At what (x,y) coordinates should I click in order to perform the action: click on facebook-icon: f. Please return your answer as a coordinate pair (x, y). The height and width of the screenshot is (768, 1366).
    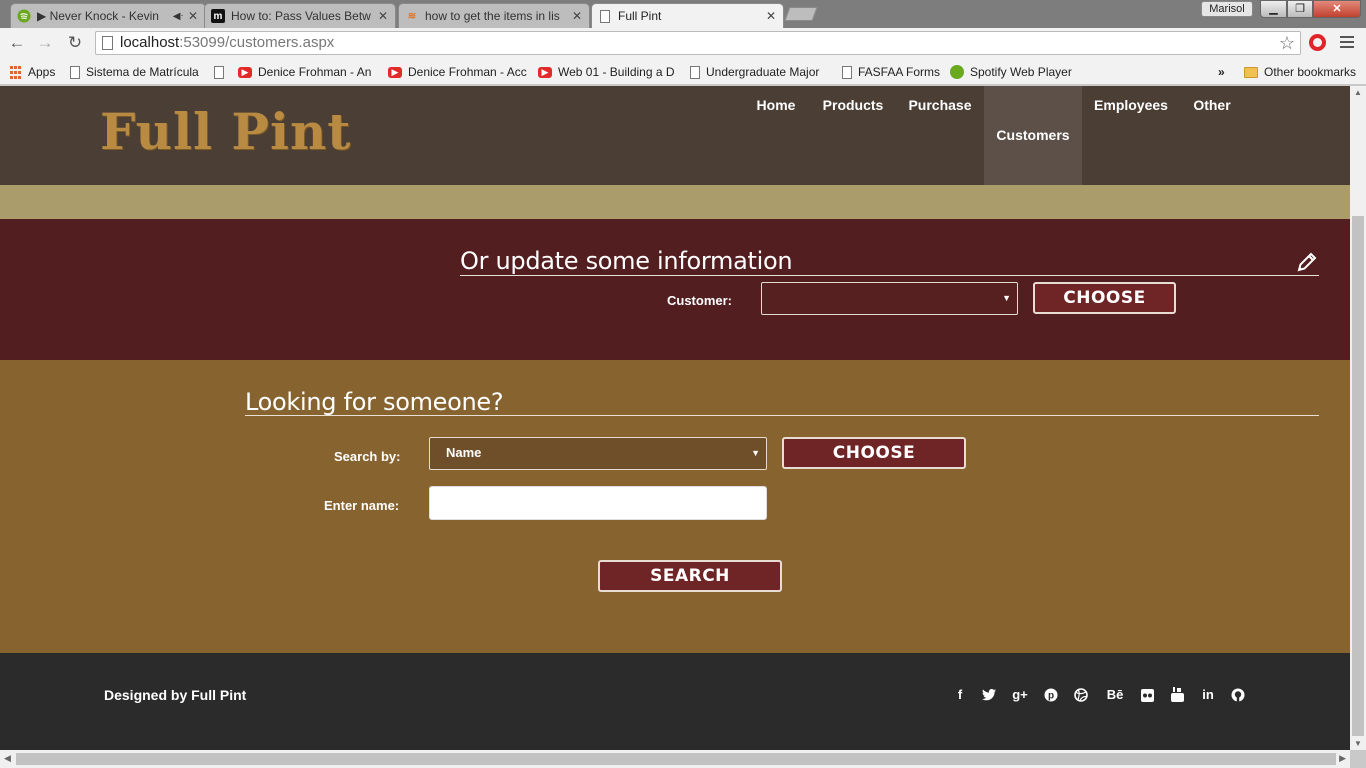
    Looking at the image, I should click on (960, 695).